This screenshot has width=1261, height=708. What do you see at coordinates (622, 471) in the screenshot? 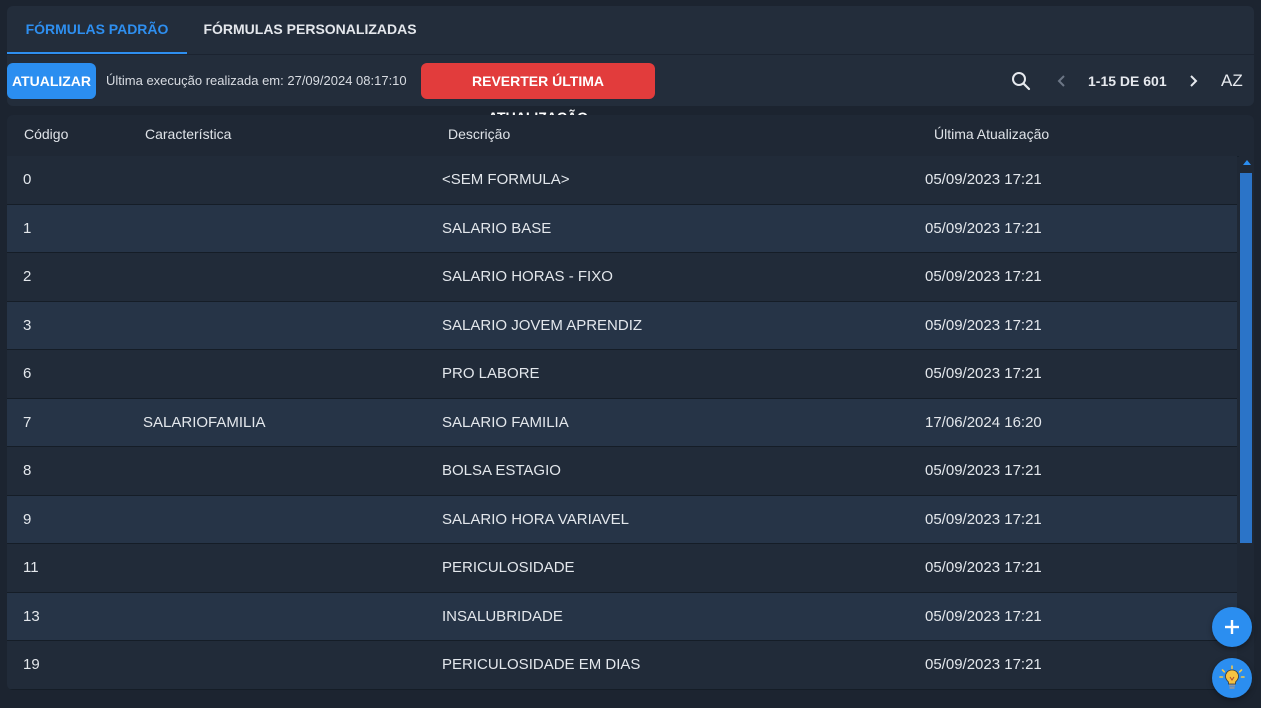
I see `table-row: 8 BOLSA ESTAGIO 05/09/2023 17:21` at bounding box center [622, 471].